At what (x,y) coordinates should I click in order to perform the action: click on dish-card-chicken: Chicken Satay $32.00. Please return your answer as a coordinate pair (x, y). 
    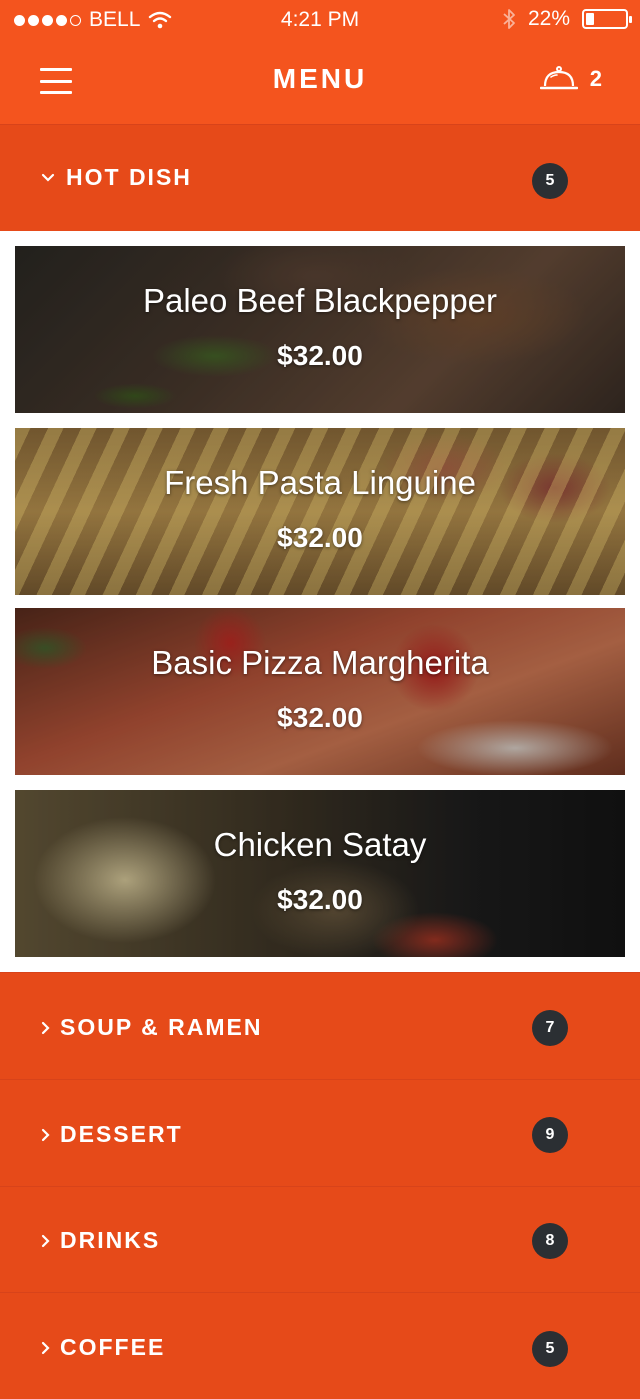
    Looking at the image, I should click on (320, 873).